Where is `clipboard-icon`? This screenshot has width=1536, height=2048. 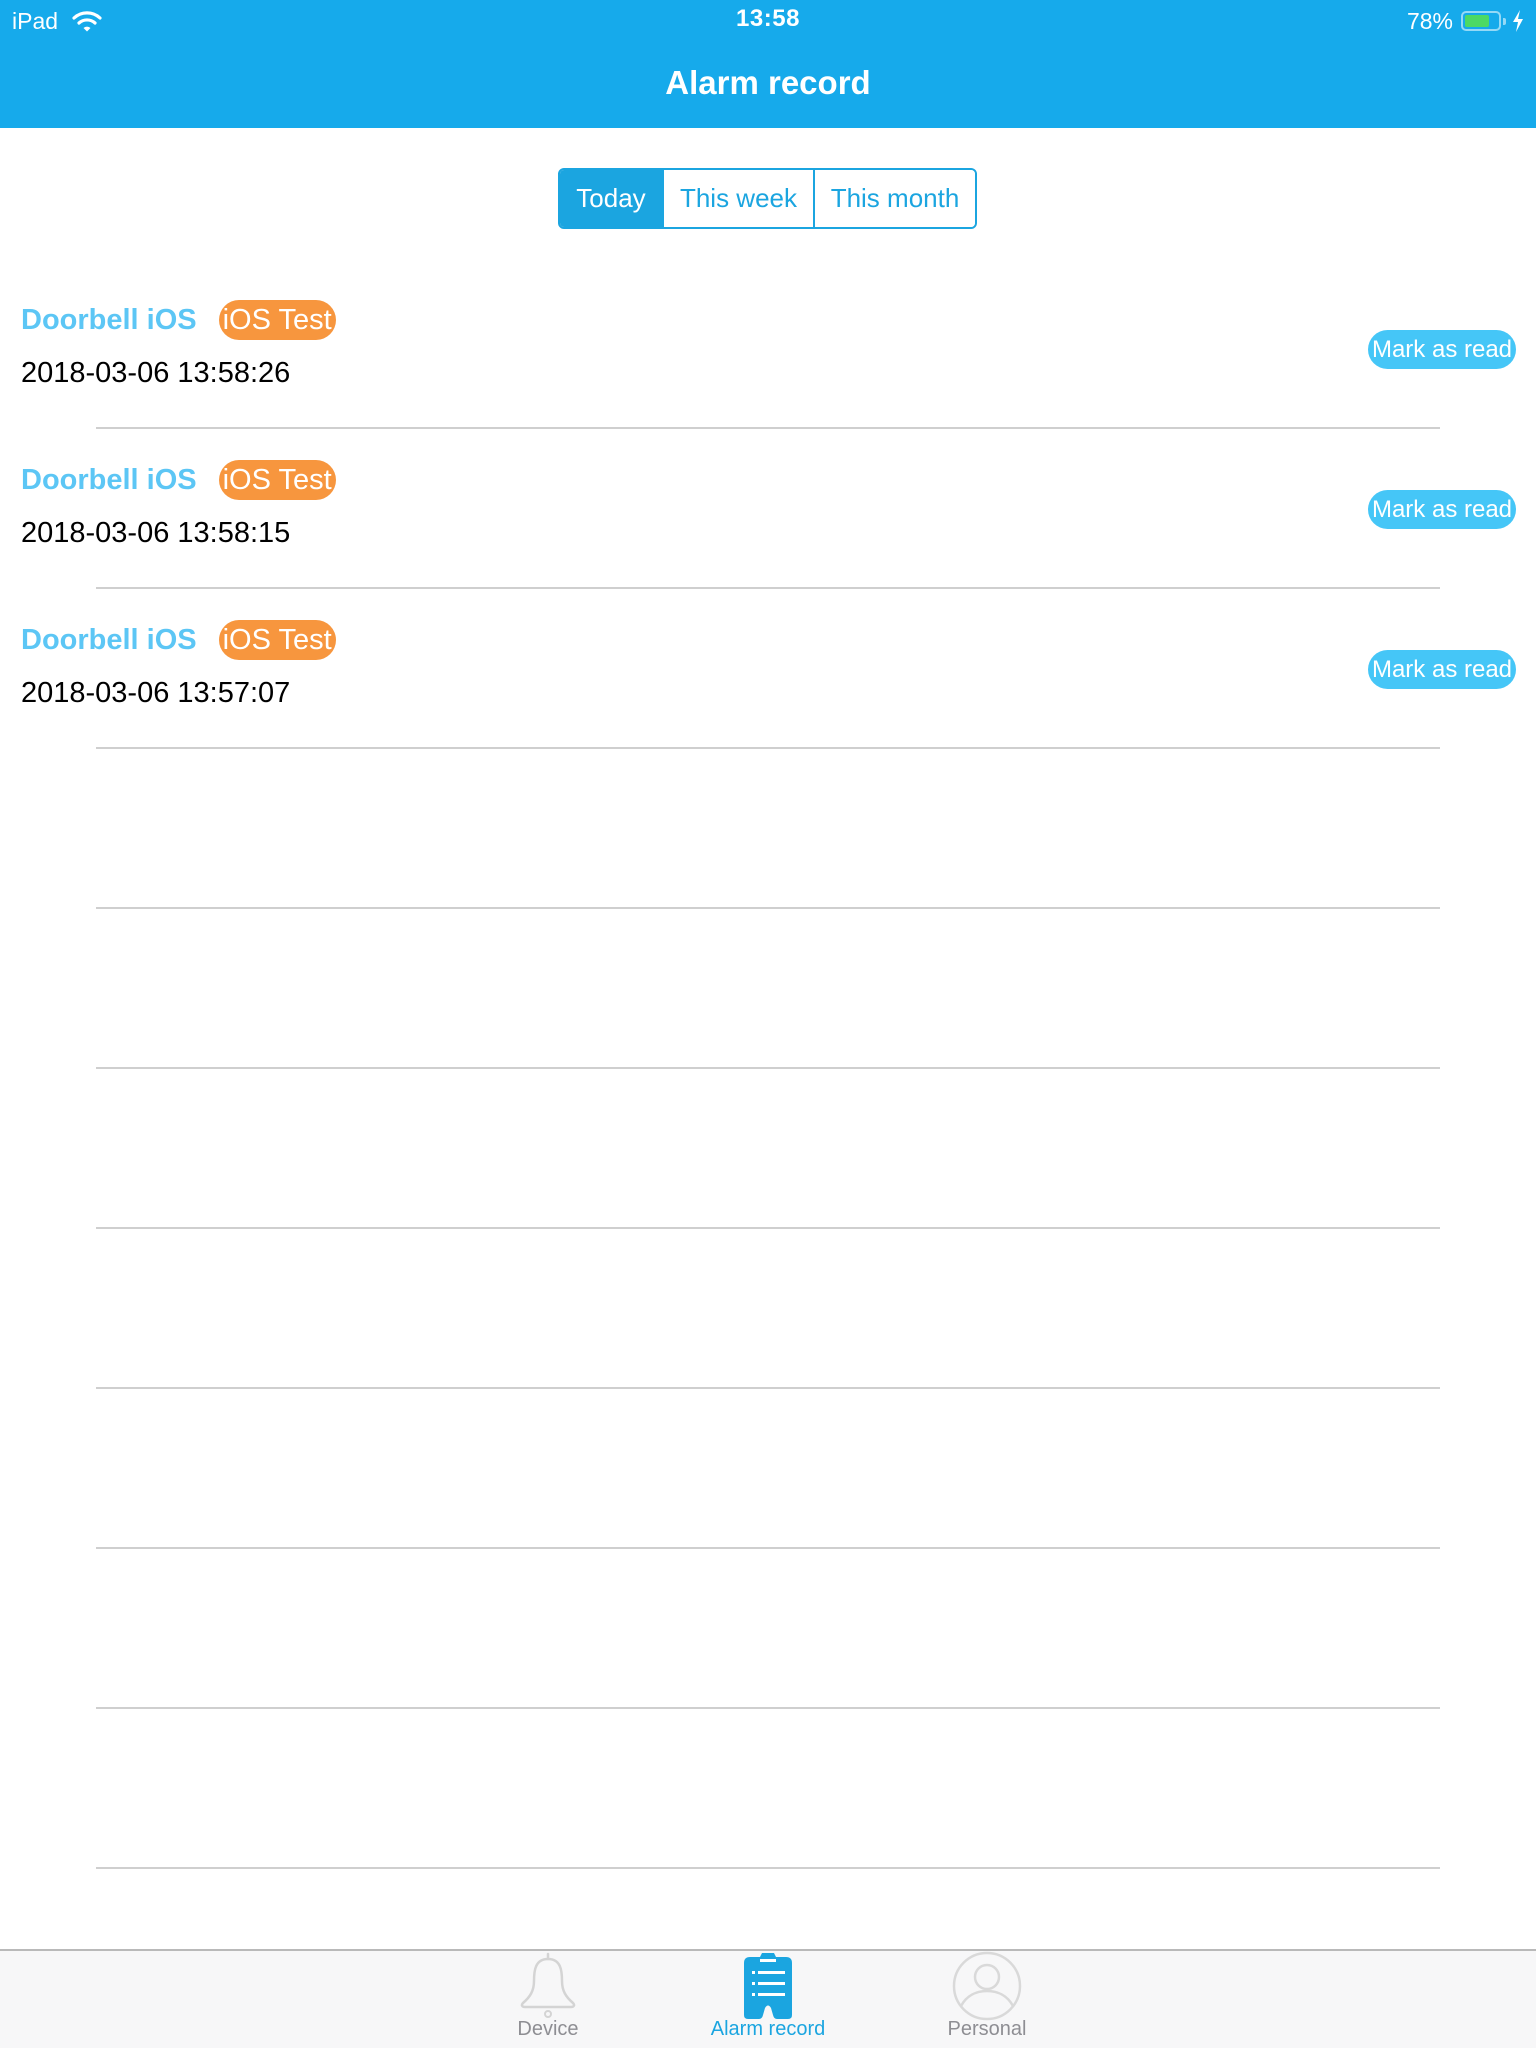
clipboard-icon is located at coordinates (768, 1986).